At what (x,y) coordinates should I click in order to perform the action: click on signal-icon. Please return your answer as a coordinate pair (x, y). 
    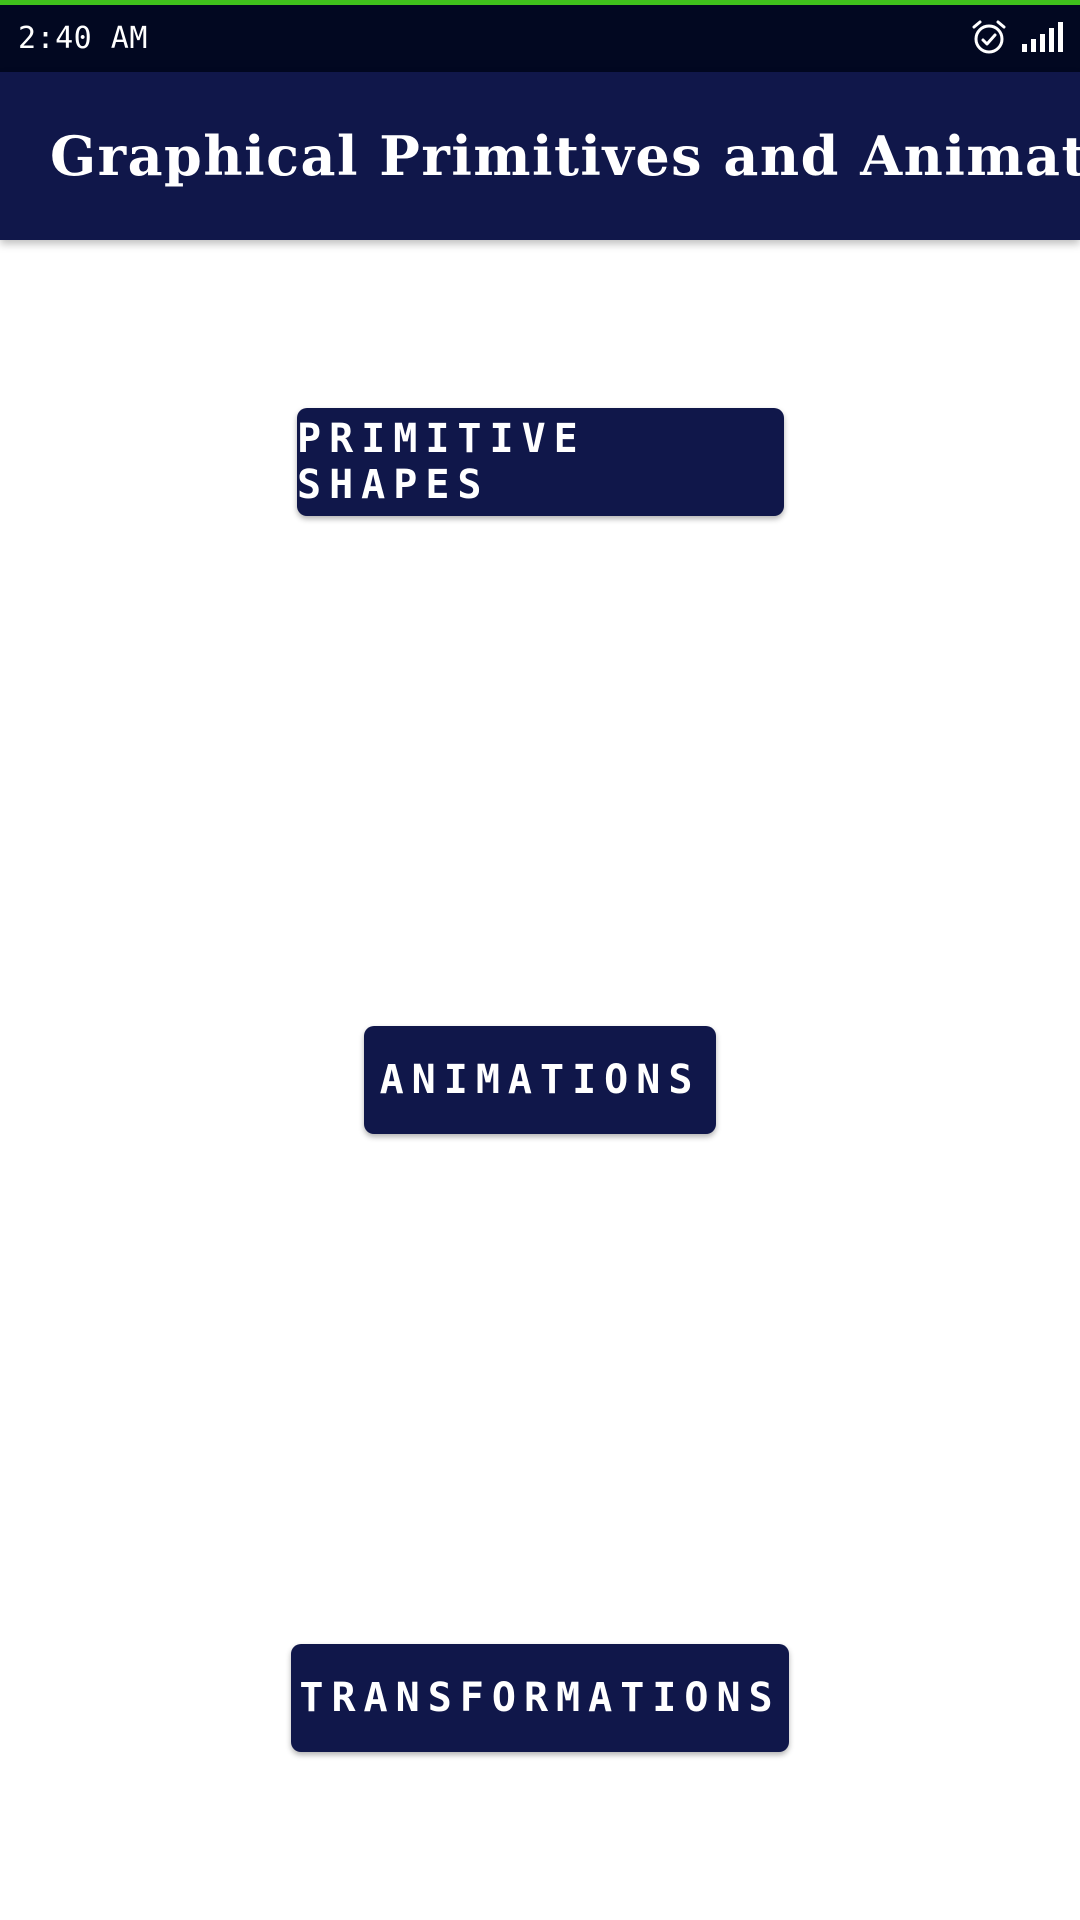
    Looking at the image, I should click on (1043, 39).